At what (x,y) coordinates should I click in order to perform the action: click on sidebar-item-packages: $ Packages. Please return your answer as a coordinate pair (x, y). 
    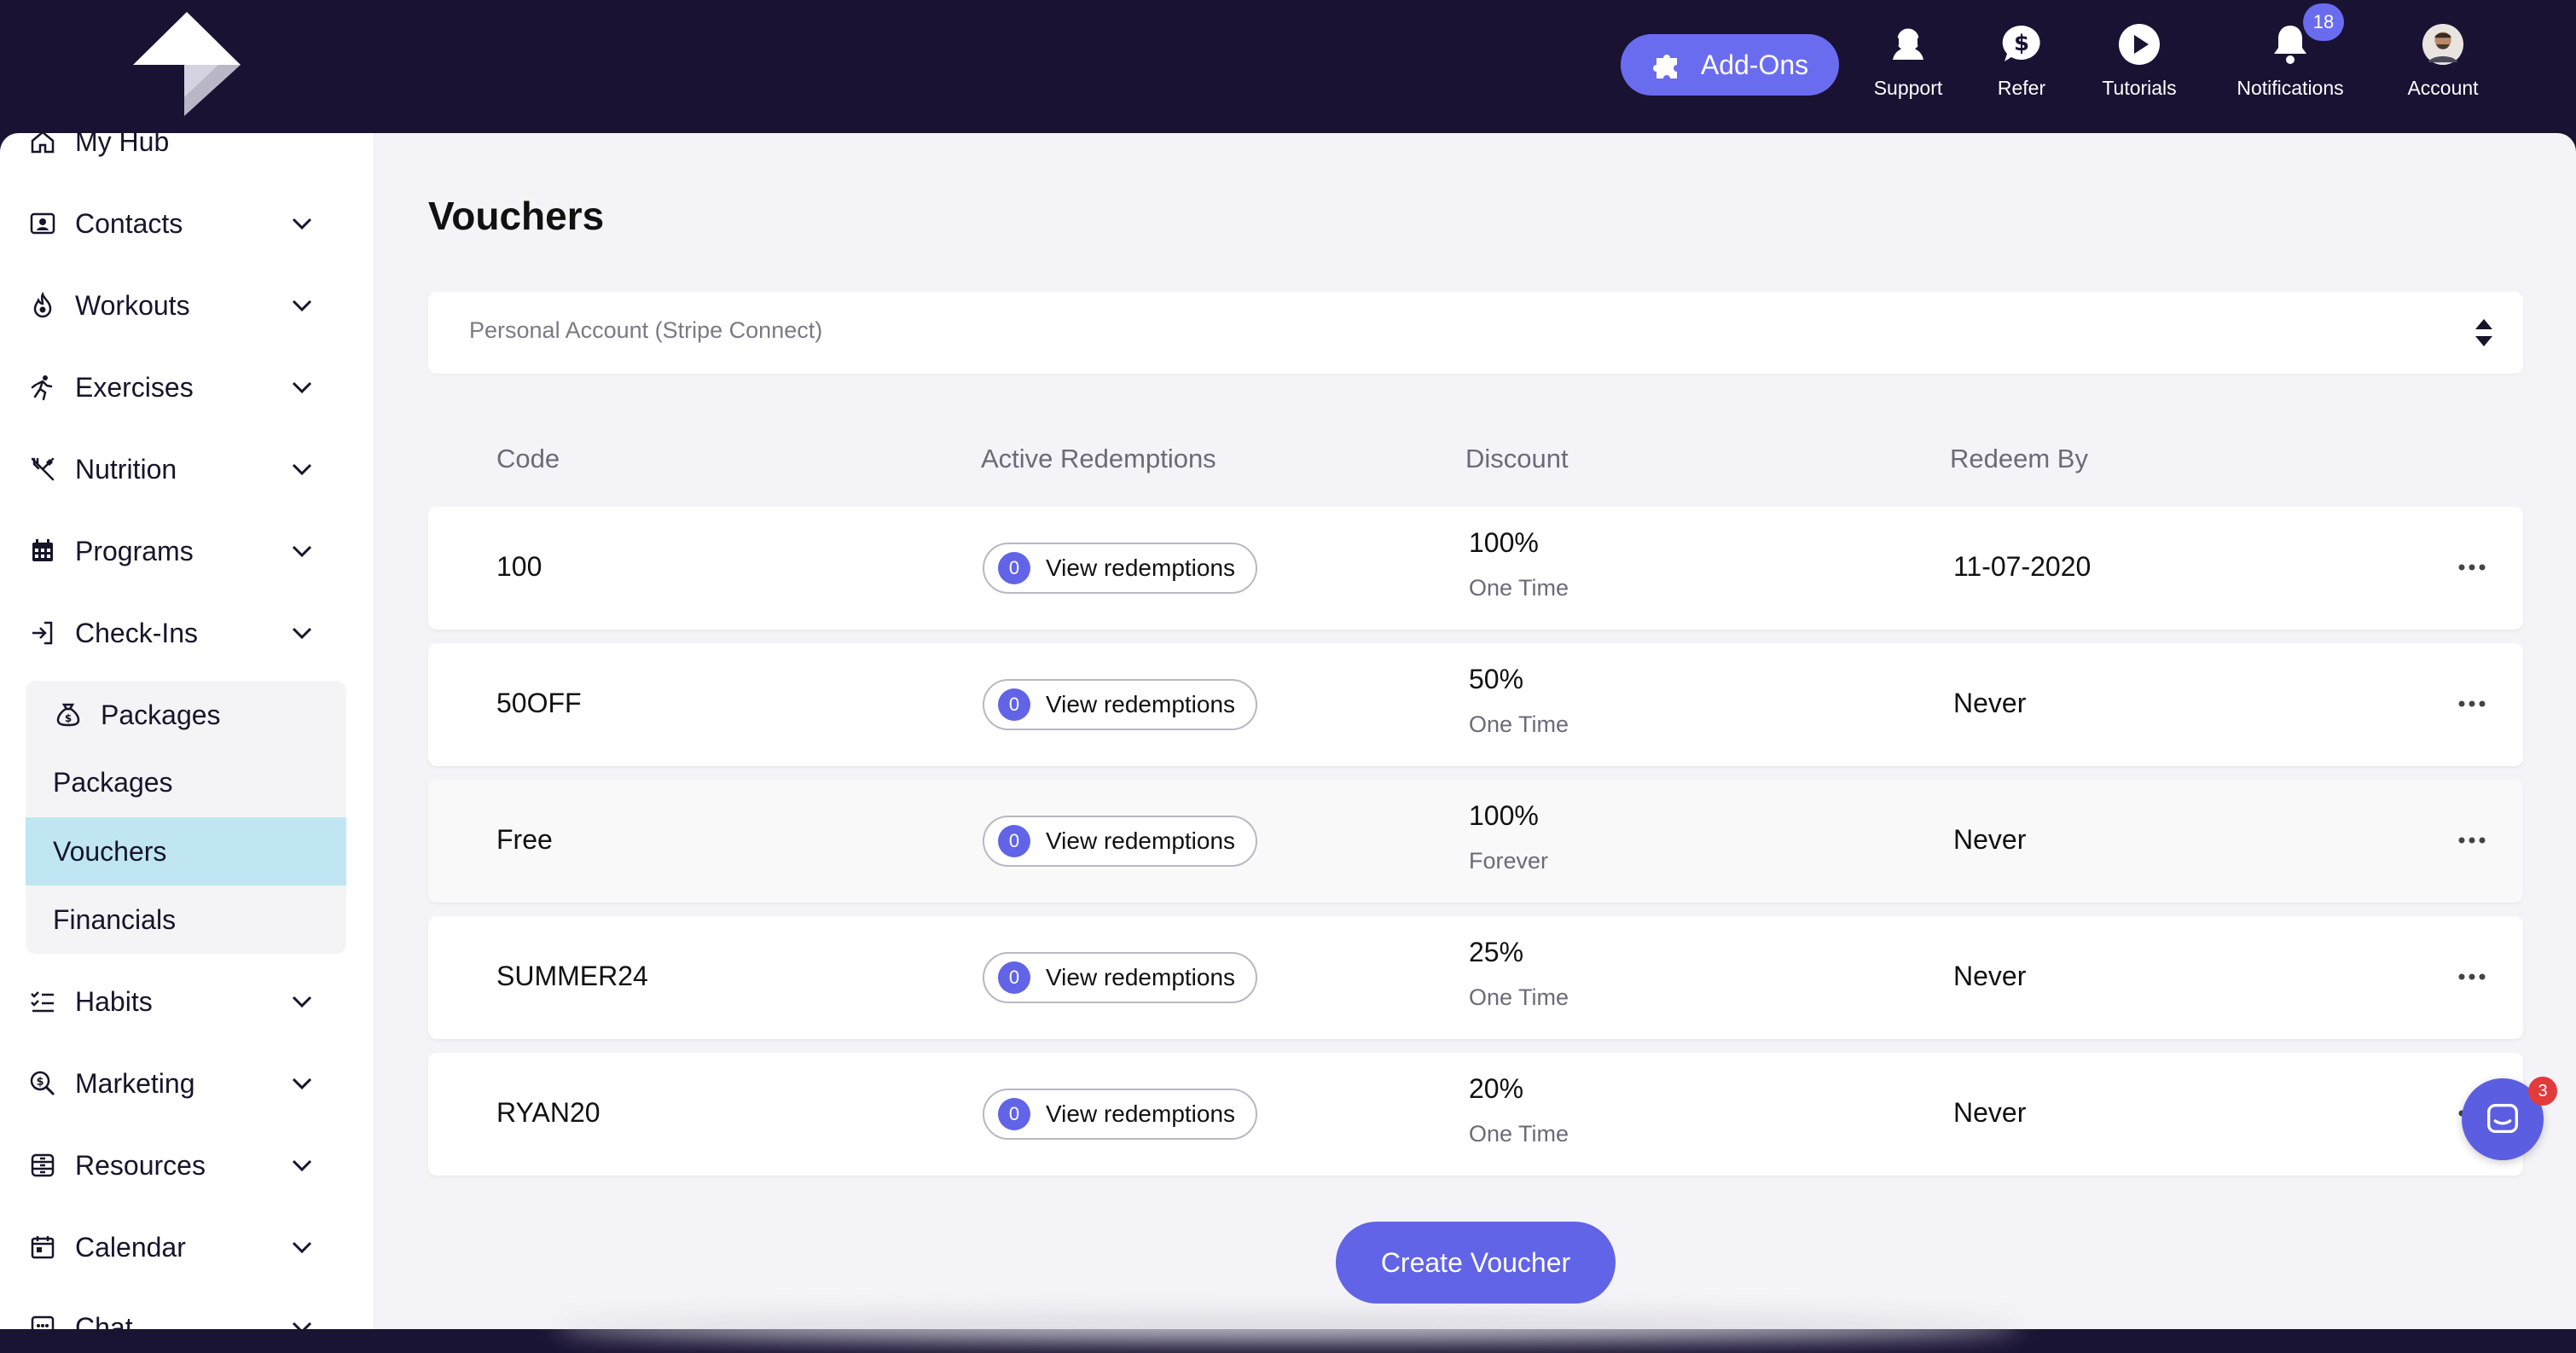
    Looking at the image, I should click on (196, 714).